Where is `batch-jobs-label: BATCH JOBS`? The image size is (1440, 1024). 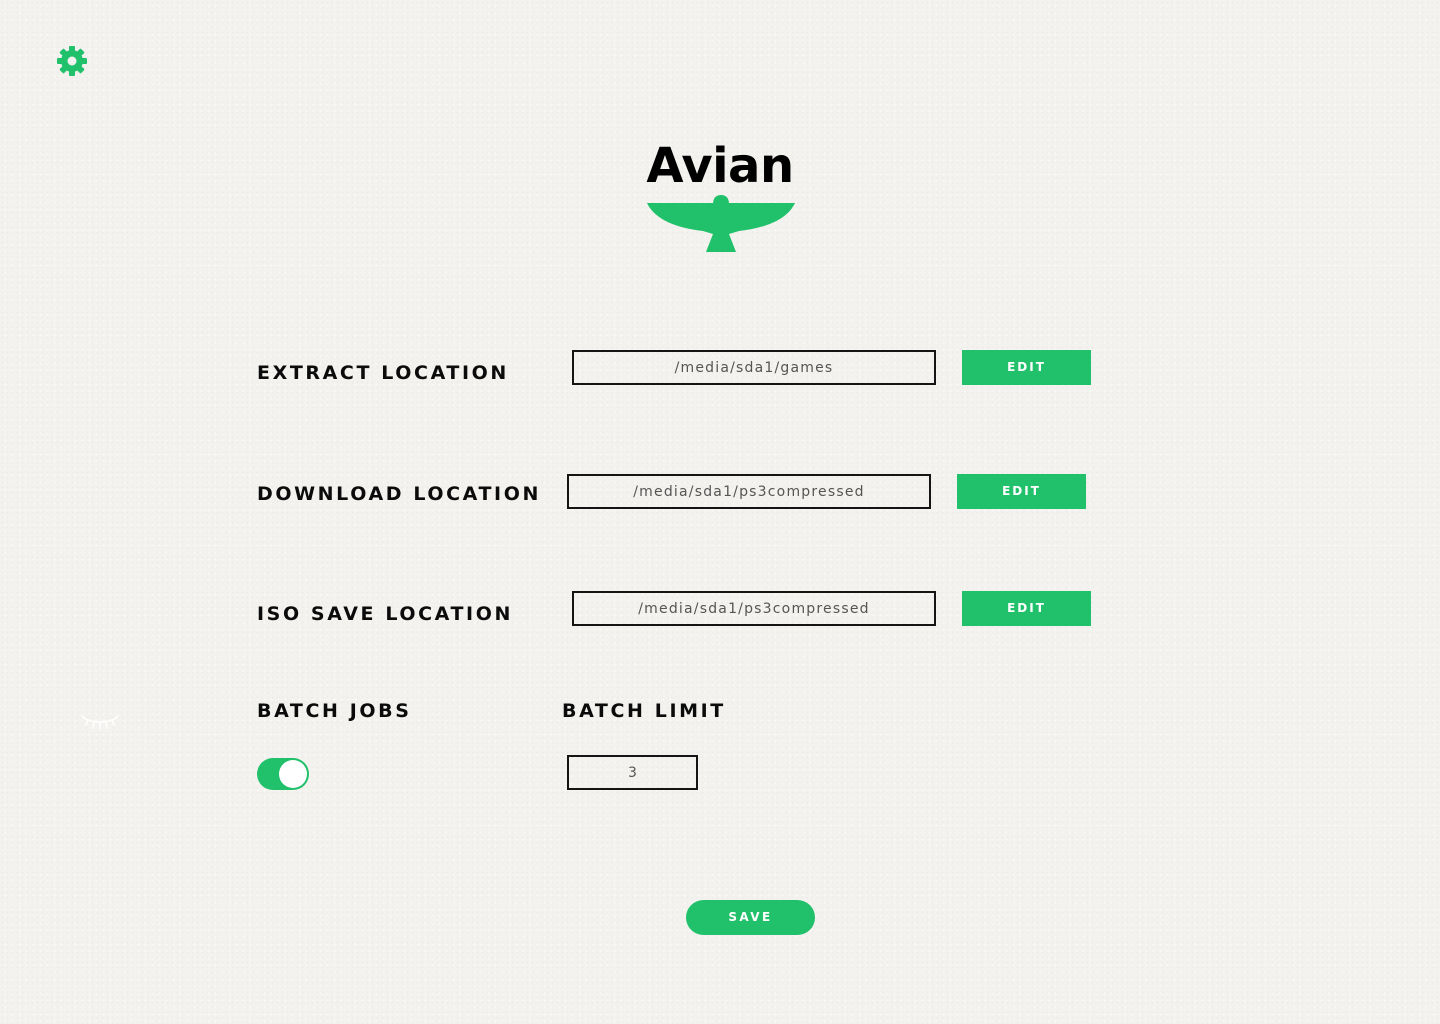
batch-jobs-label: BATCH JOBS is located at coordinates (334, 711).